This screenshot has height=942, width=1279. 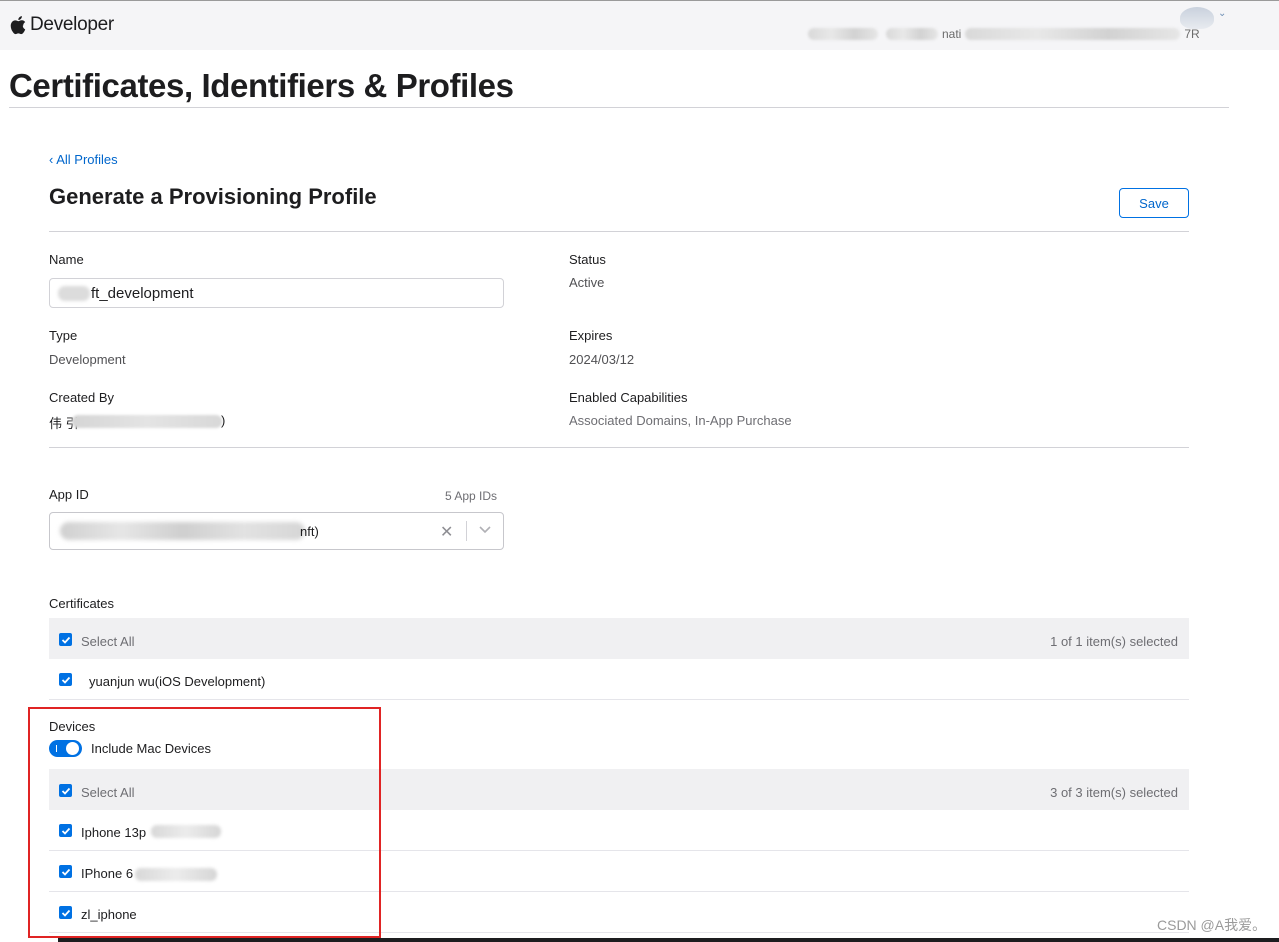 I want to click on name-label: Name, so click(x=66, y=259).